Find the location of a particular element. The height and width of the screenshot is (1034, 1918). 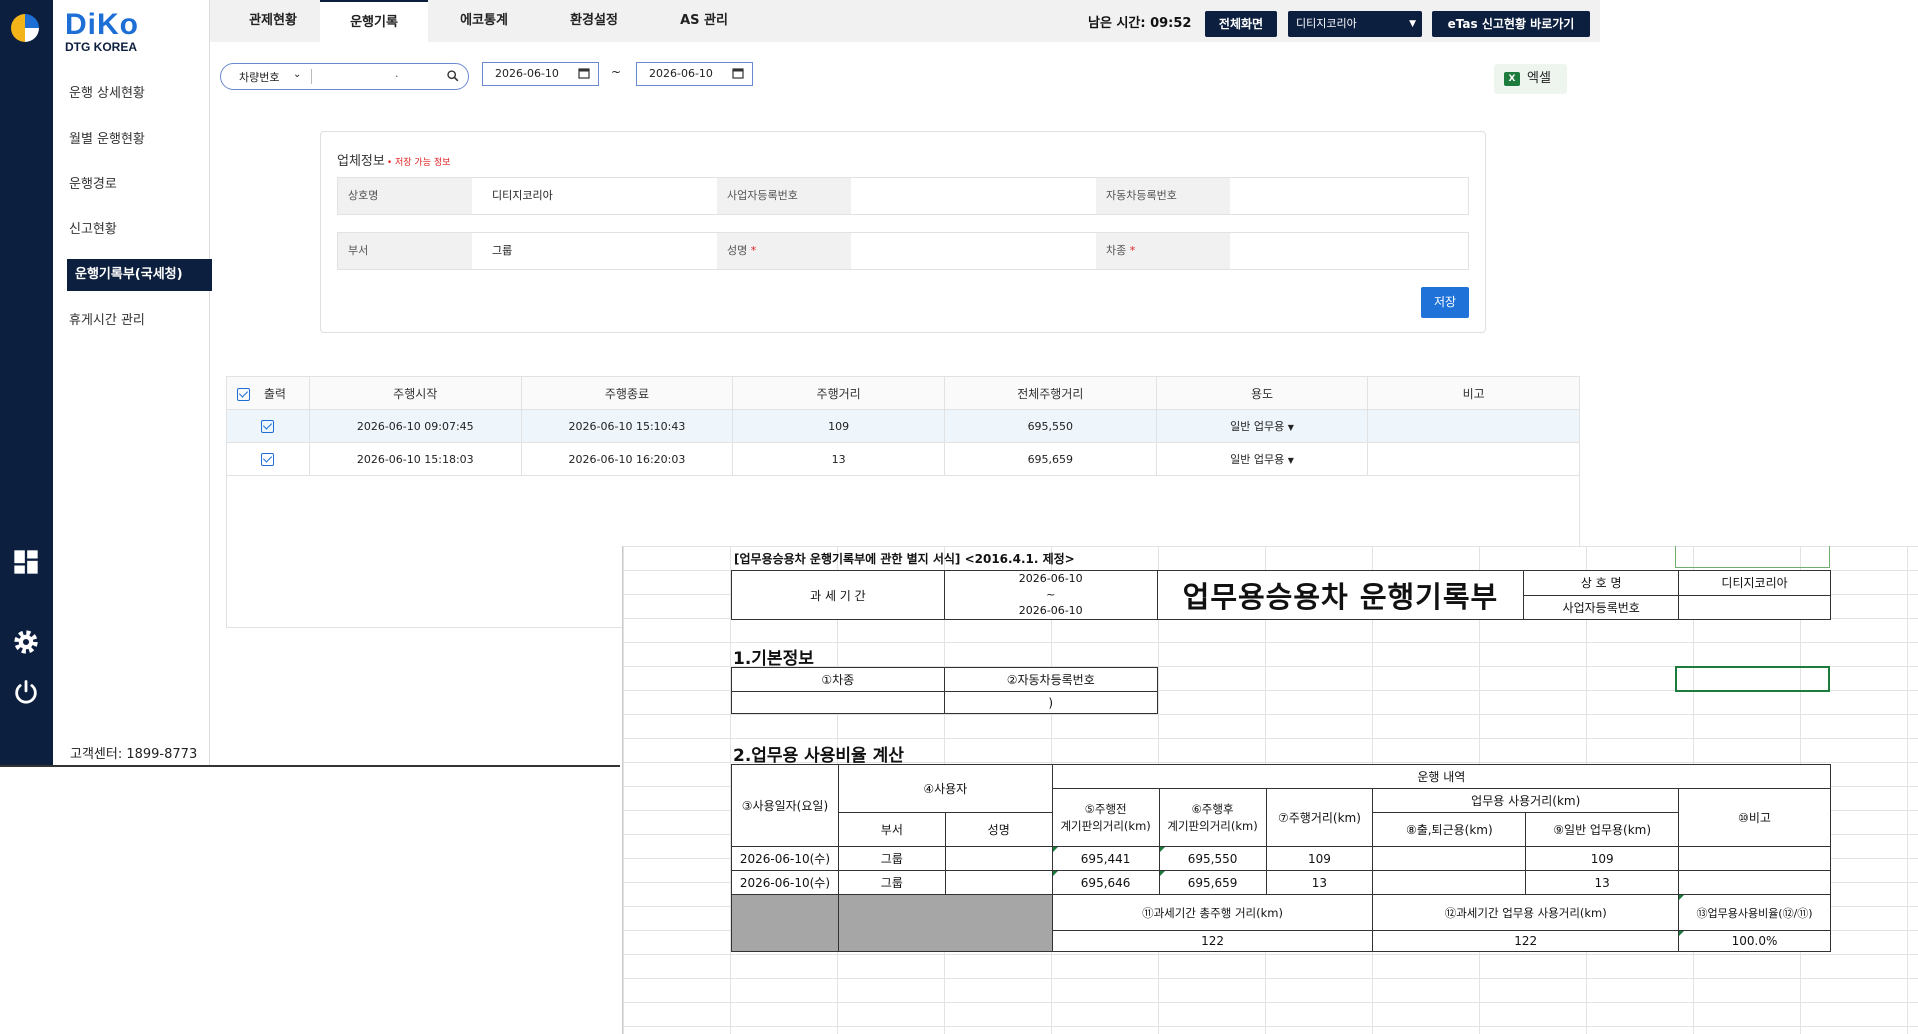

row-checkbox-cell is located at coordinates (268, 426).